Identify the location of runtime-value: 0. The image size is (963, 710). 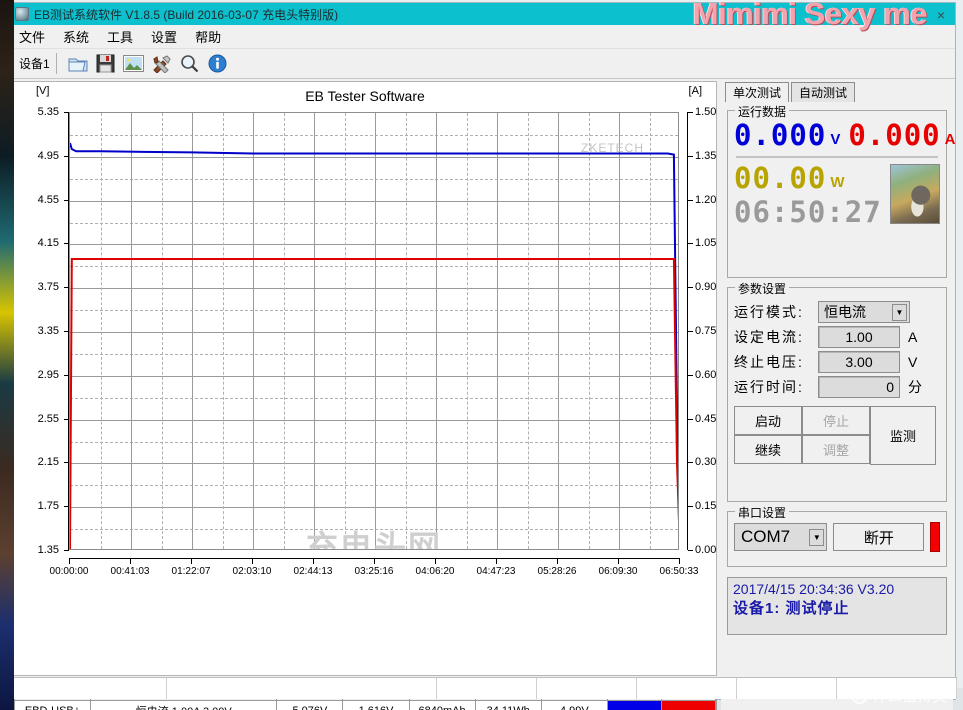
(890, 387).